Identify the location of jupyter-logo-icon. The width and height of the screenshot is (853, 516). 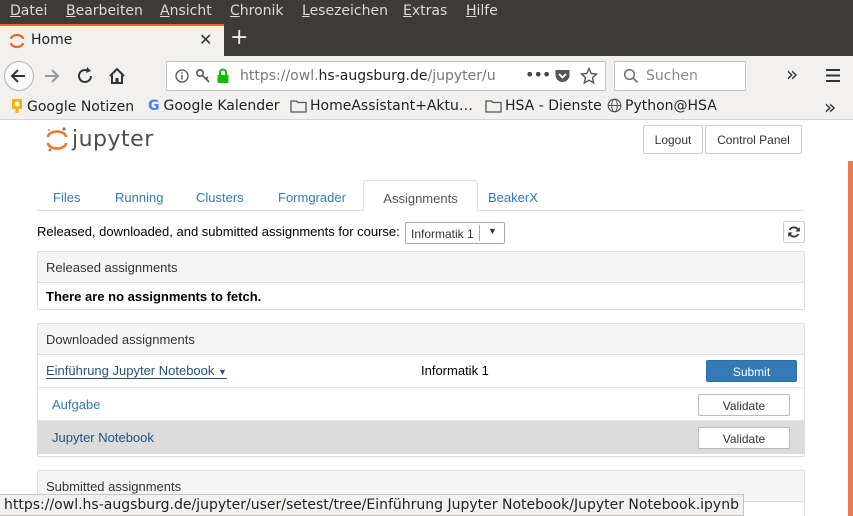
(57, 139).